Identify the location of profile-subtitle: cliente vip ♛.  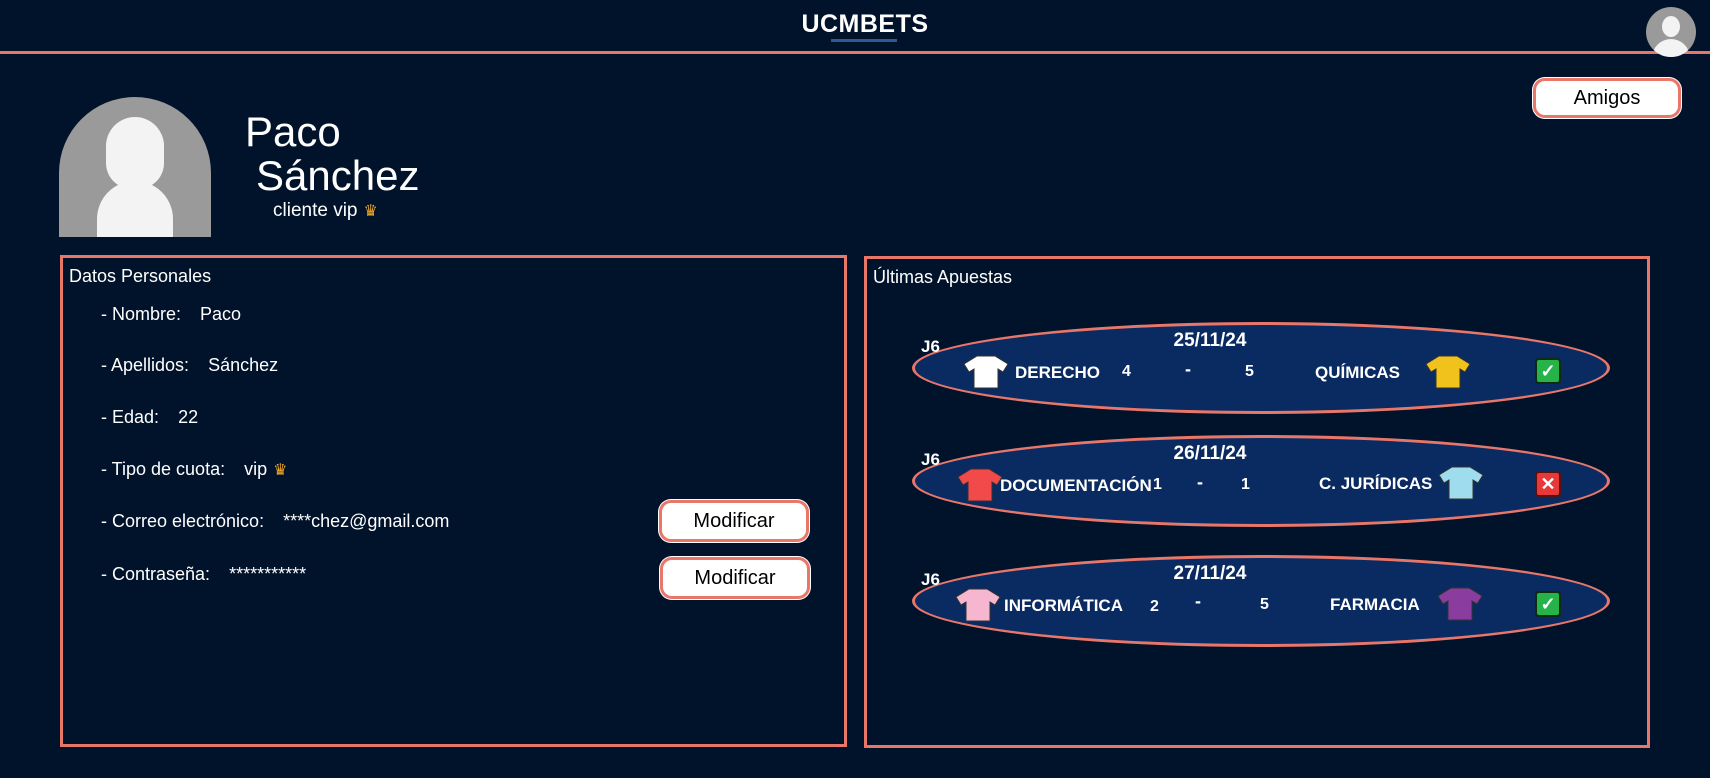
(325, 211).